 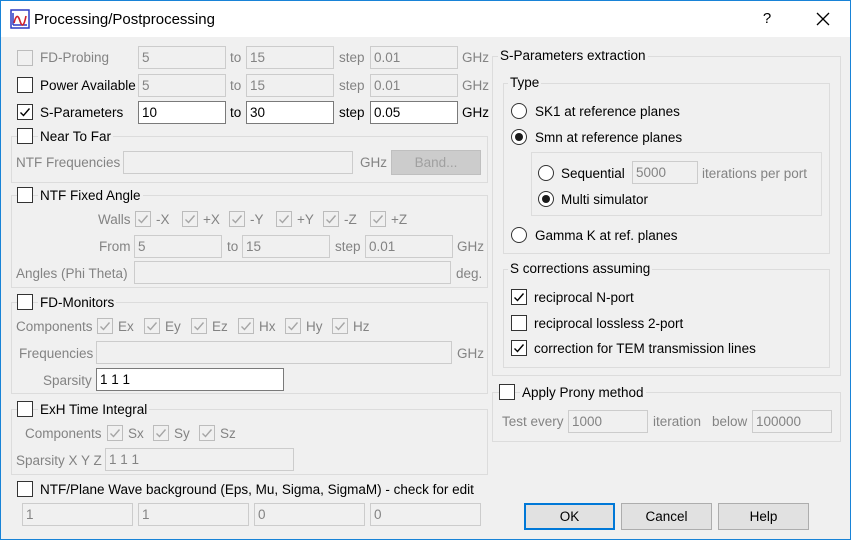 I want to click on multi-simulator-radio, so click(x=546, y=199).